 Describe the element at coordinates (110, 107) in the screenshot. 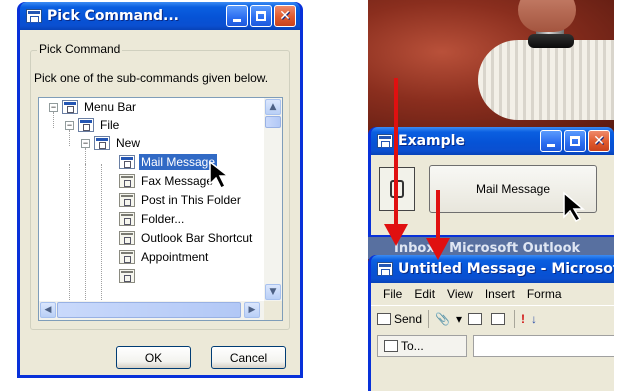

I see `tree-node-label: Menu Bar` at that location.